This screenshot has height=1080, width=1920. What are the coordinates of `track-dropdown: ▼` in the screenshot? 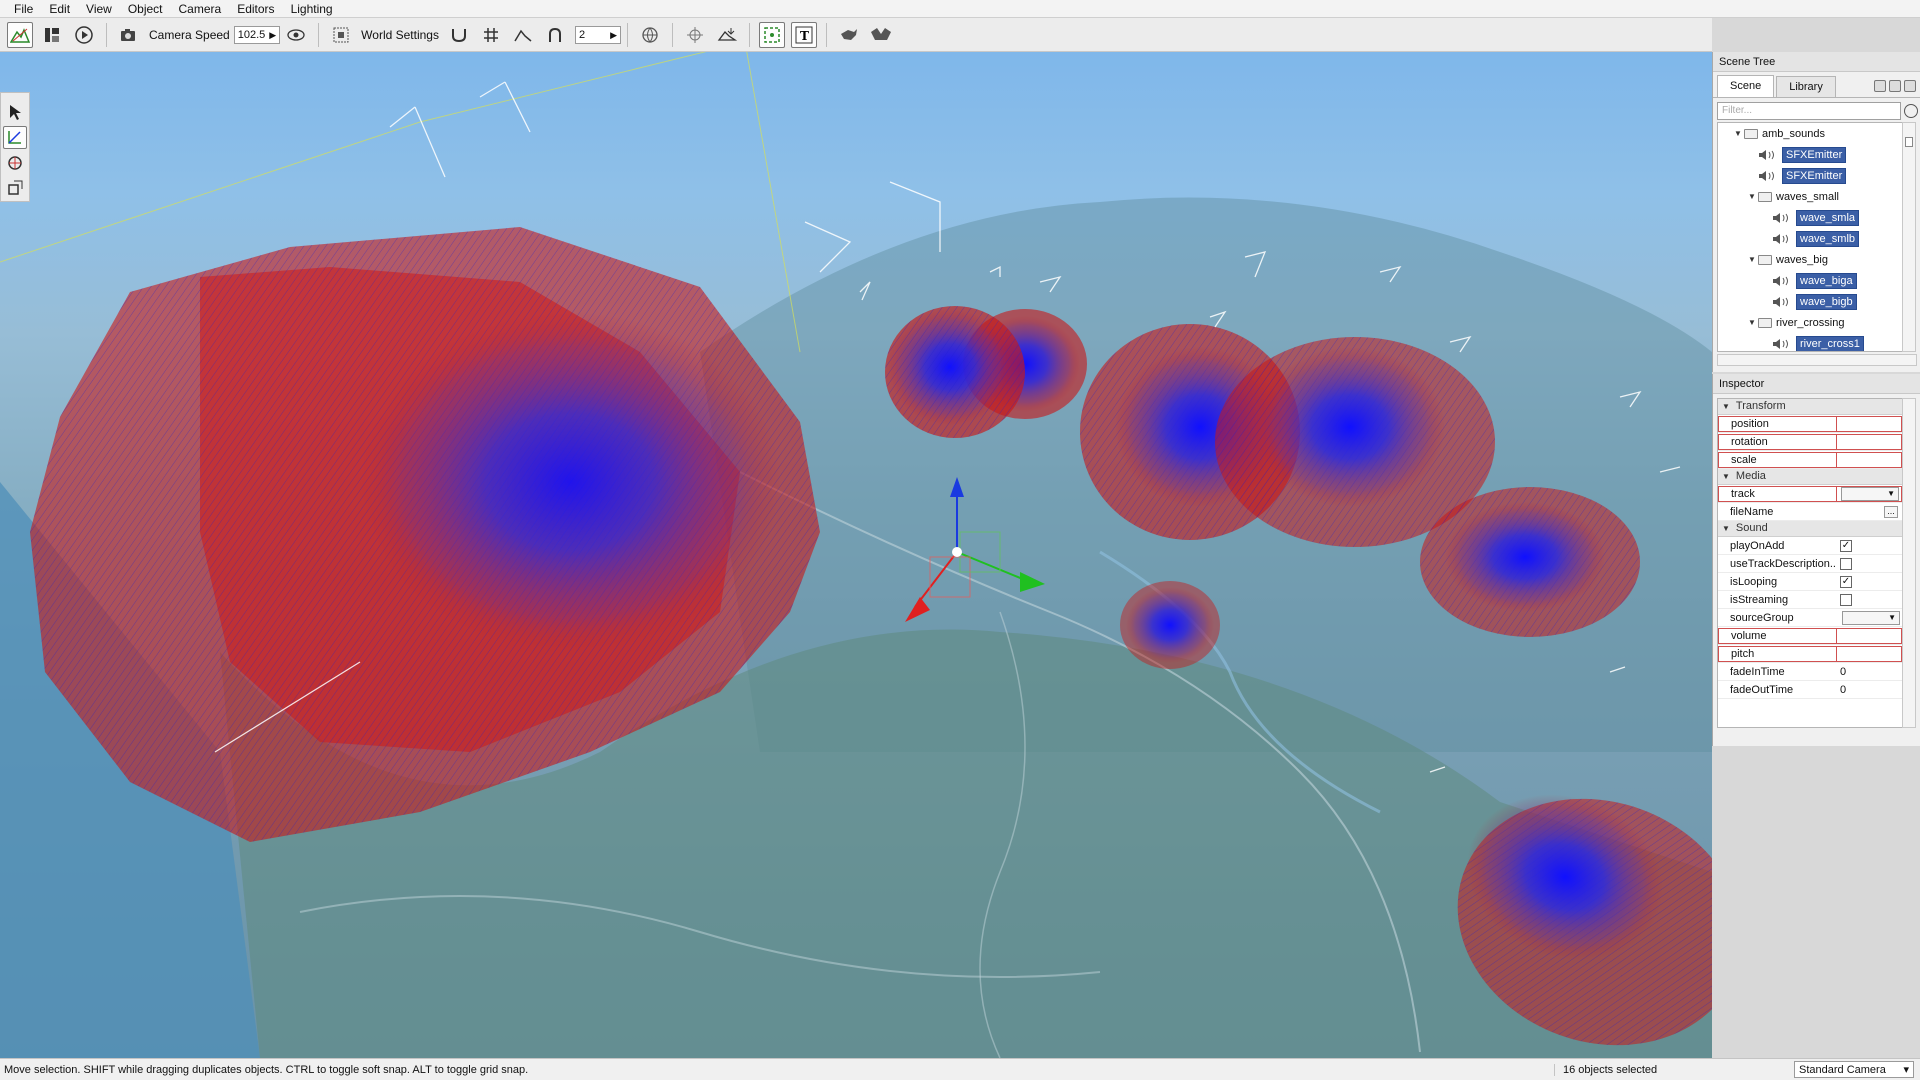 It's located at (1870, 493).